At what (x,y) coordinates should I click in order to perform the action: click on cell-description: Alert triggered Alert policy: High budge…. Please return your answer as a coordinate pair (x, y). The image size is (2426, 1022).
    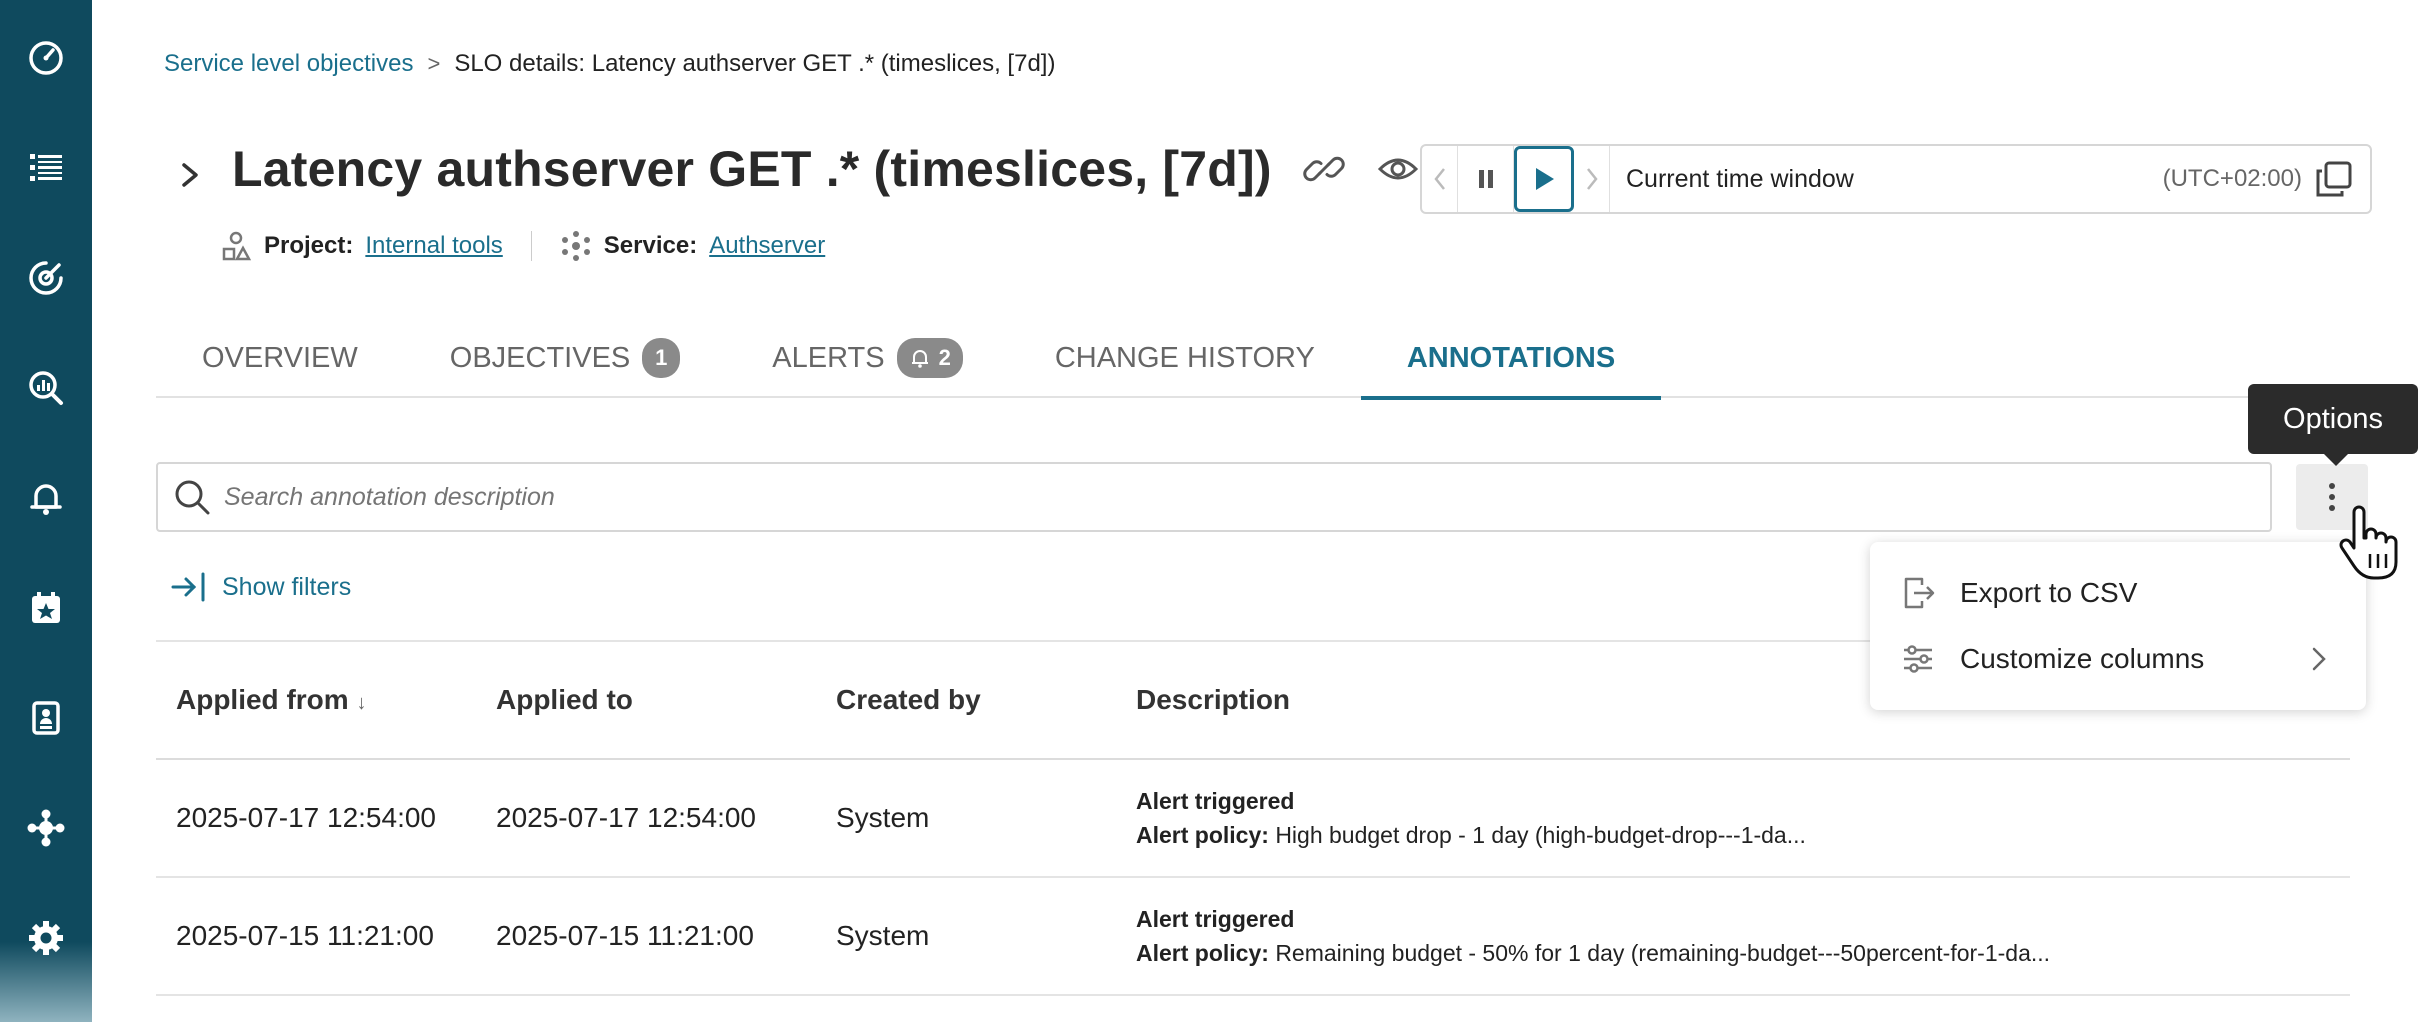
    Looking at the image, I should click on (1743, 818).